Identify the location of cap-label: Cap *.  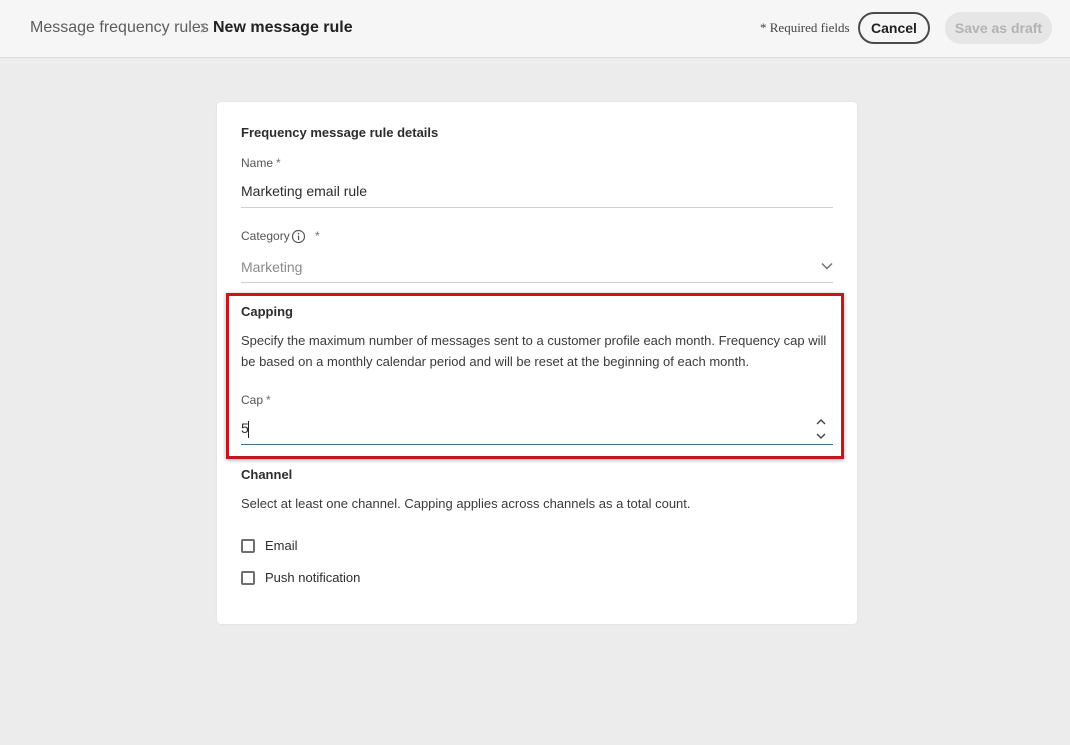
(256, 400).